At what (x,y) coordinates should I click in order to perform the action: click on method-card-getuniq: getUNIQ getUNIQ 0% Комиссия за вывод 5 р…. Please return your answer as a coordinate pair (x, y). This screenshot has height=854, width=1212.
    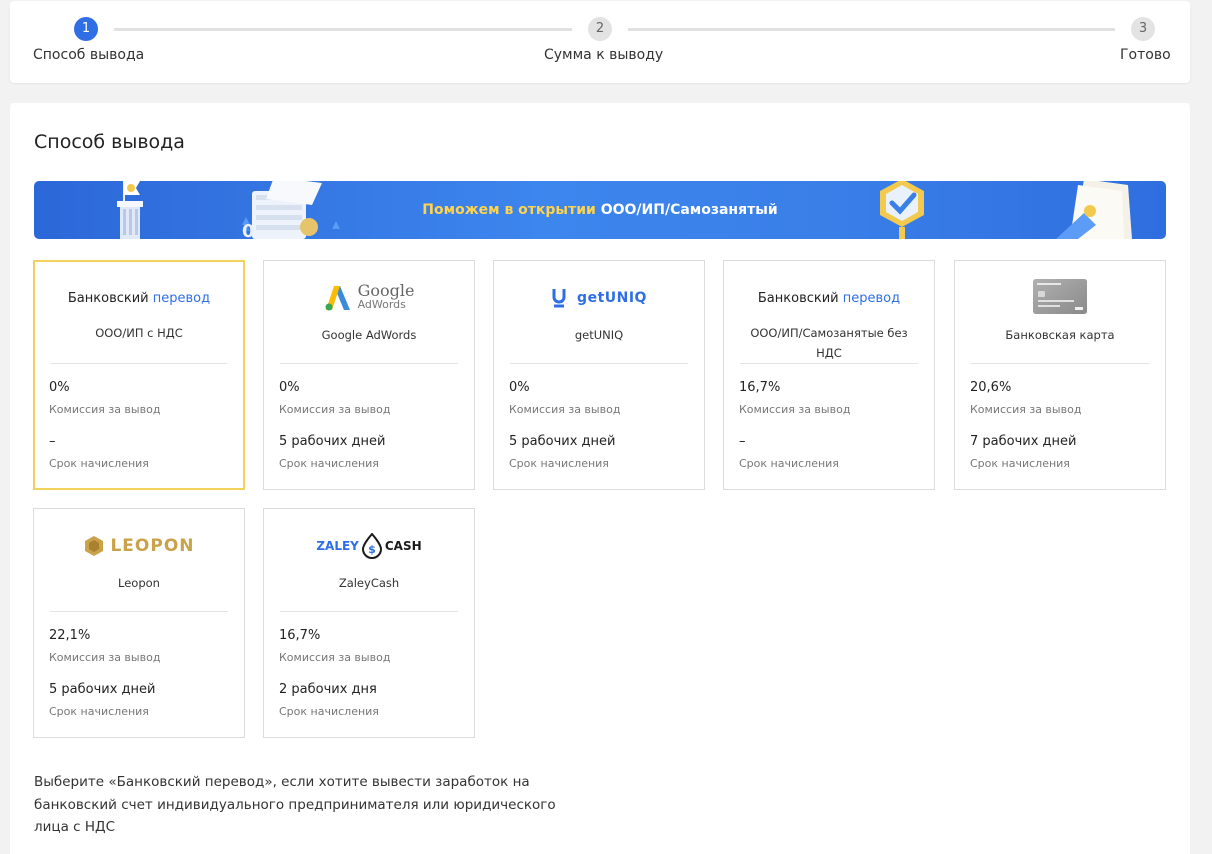
    Looking at the image, I should click on (599, 375).